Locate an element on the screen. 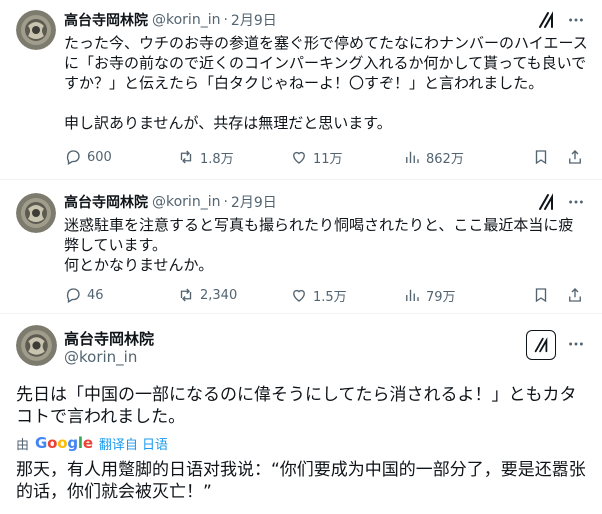 The width and height of the screenshot is (602, 514). like-count: 1.5万 is located at coordinates (330, 297).